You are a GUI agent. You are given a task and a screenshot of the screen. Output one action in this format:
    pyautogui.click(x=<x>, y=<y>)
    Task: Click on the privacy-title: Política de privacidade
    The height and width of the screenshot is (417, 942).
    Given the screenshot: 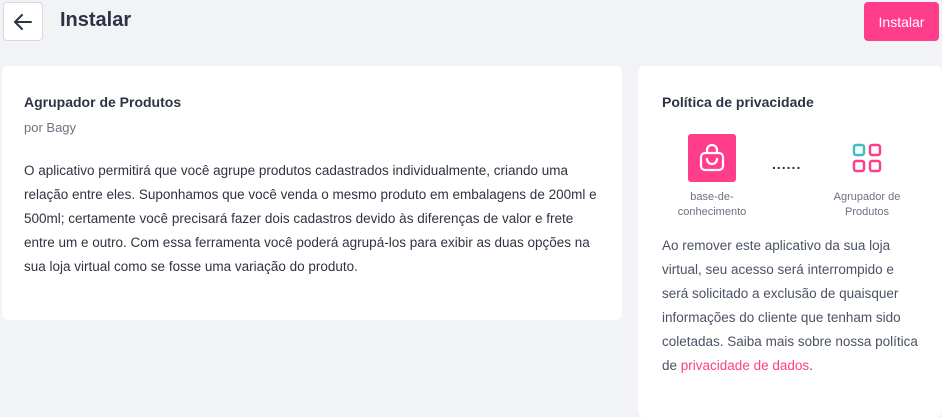 What is the action you would take?
    pyautogui.click(x=738, y=102)
    